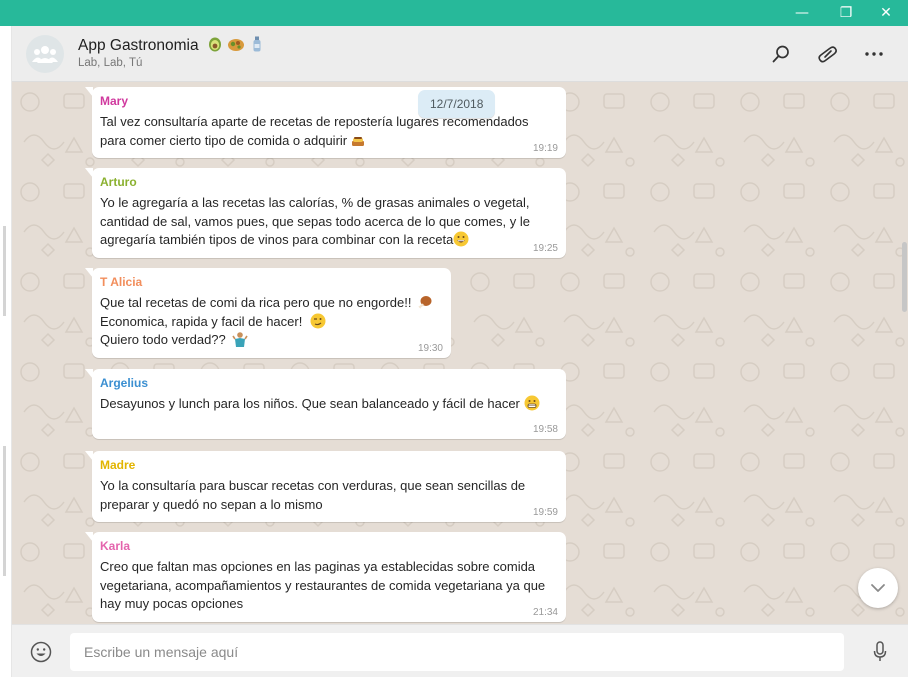 This screenshot has height=677, width=908. I want to click on chat-scrollbar, so click(904, 277).